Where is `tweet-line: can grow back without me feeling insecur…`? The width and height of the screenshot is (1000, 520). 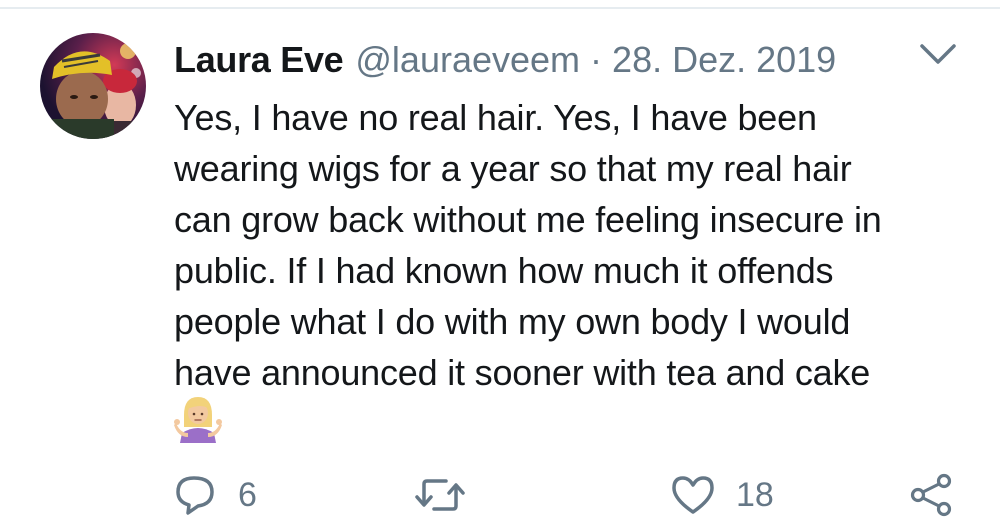
tweet-line: can grow back without me feeling insecur… is located at coordinates (528, 219).